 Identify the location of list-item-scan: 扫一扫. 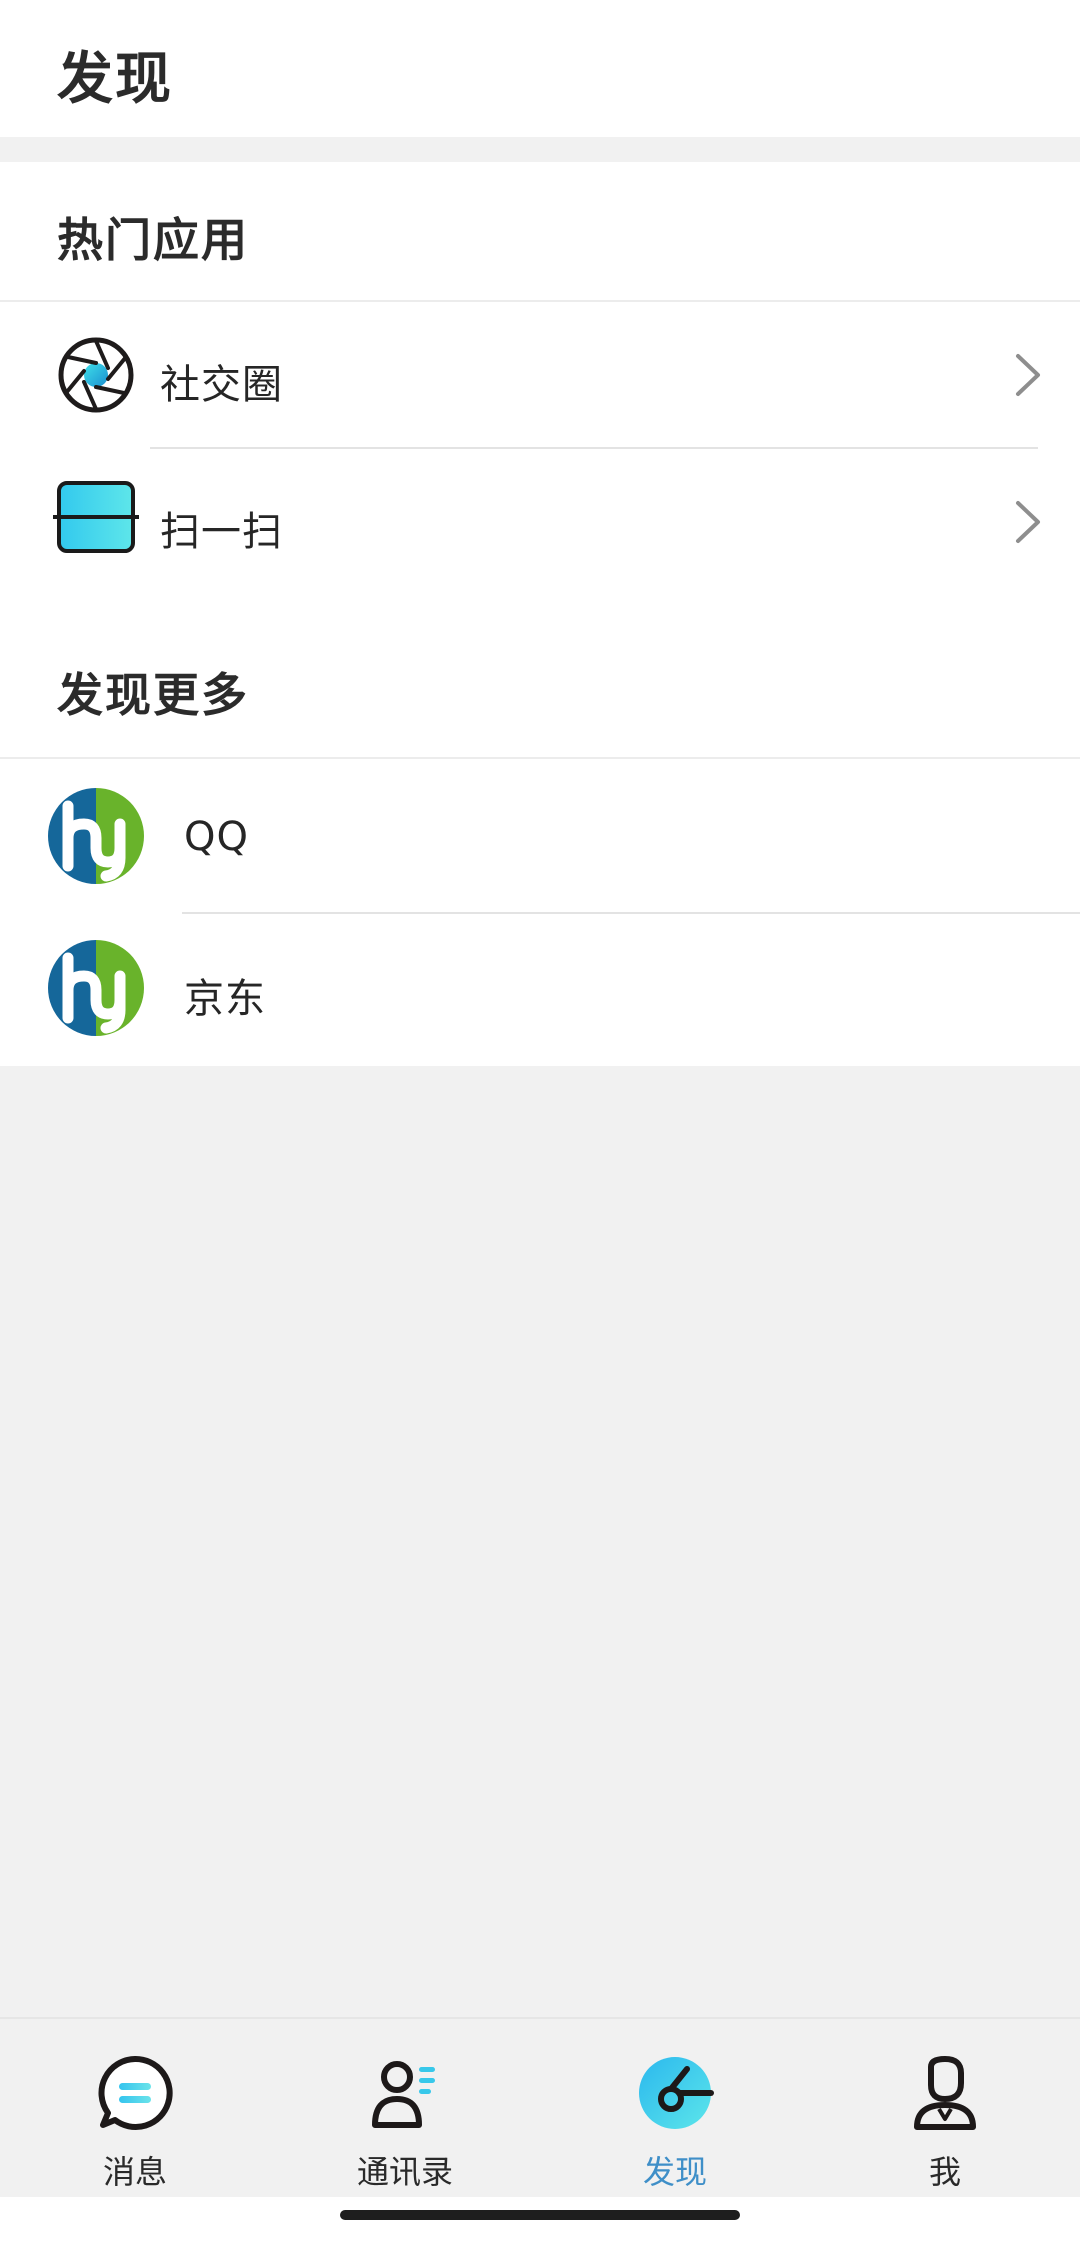
(540, 522).